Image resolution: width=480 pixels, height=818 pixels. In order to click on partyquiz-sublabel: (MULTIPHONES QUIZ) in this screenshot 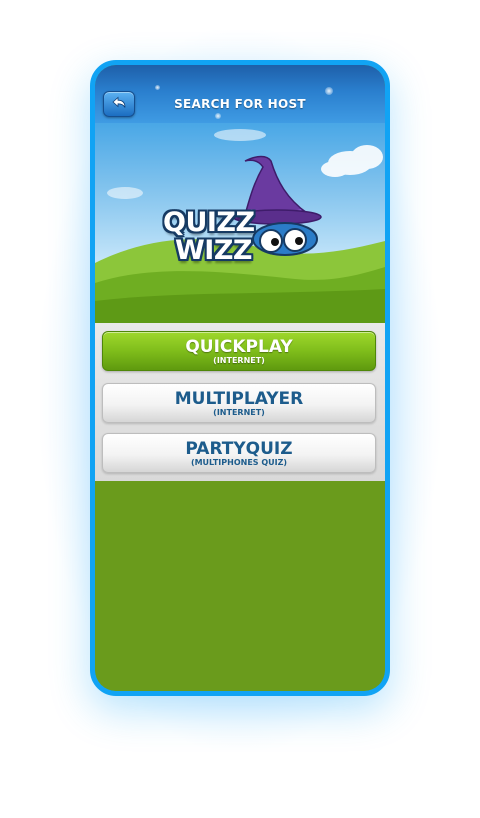, I will do `click(239, 462)`.